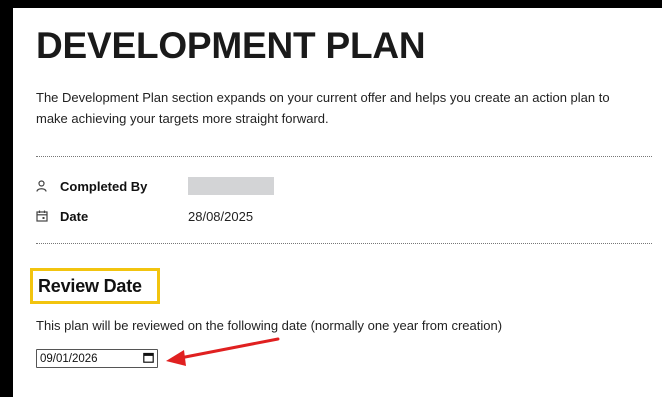 This screenshot has height=397, width=662. Describe the element at coordinates (231, 45) in the screenshot. I see `page-title: DEVELOPMENT PLAN` at that location.